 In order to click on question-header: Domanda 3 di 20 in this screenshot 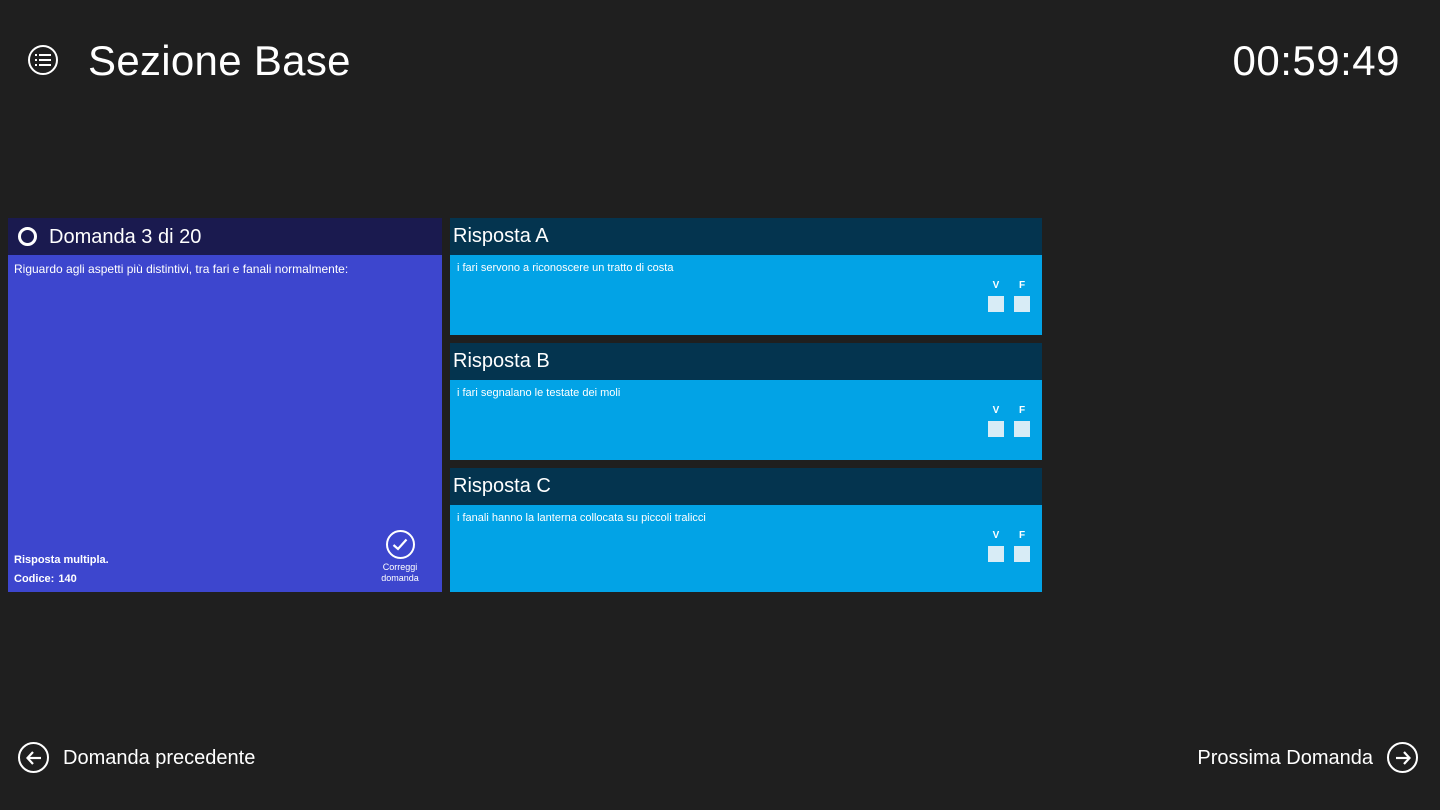, I will do `click(225, 236)`.